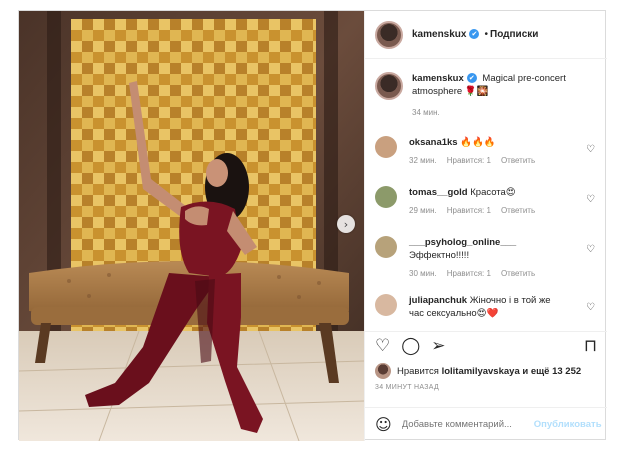  What do you see at coordinates (423, 160) in the screenshot?
I see `comment-time: 32 мин.` at bounding box center [423, 160].